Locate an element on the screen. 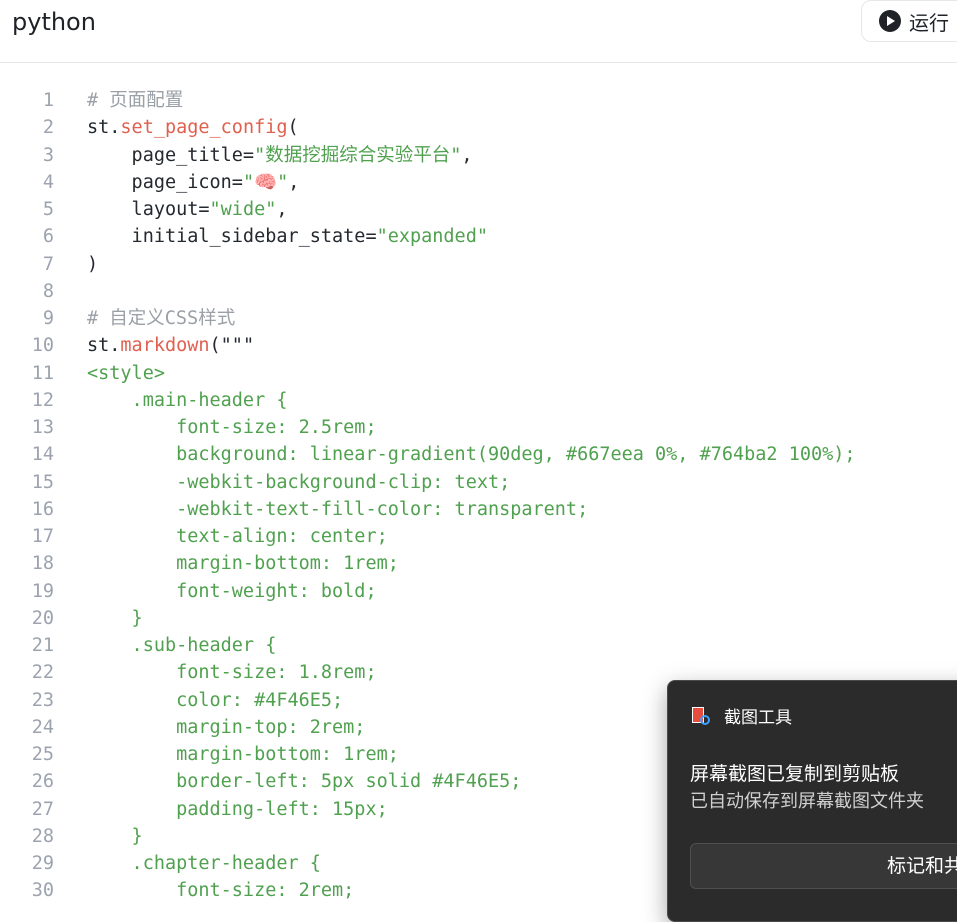  code-text: initial_sidebar_state="expanded" is located at coordinates (287, 236).